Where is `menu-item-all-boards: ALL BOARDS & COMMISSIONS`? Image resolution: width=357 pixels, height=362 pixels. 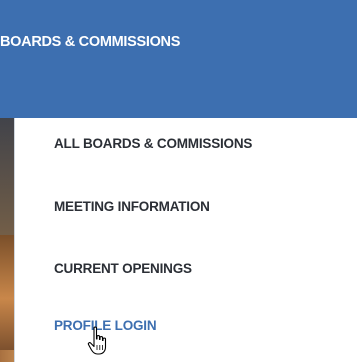
menu-item-all-boards: ALL BOARDS & COMMISSIONS is located at coordinates (153, 143).